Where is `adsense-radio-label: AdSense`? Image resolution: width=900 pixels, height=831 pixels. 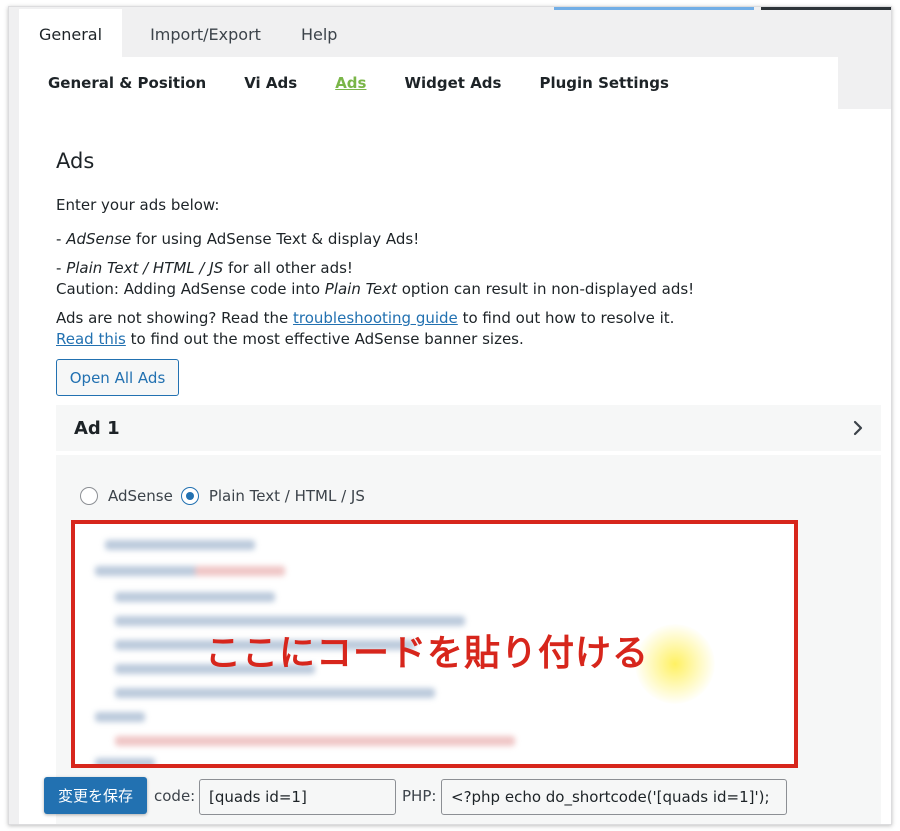 adsense-radio-label: AdSense is located at coordinates (140, 496).